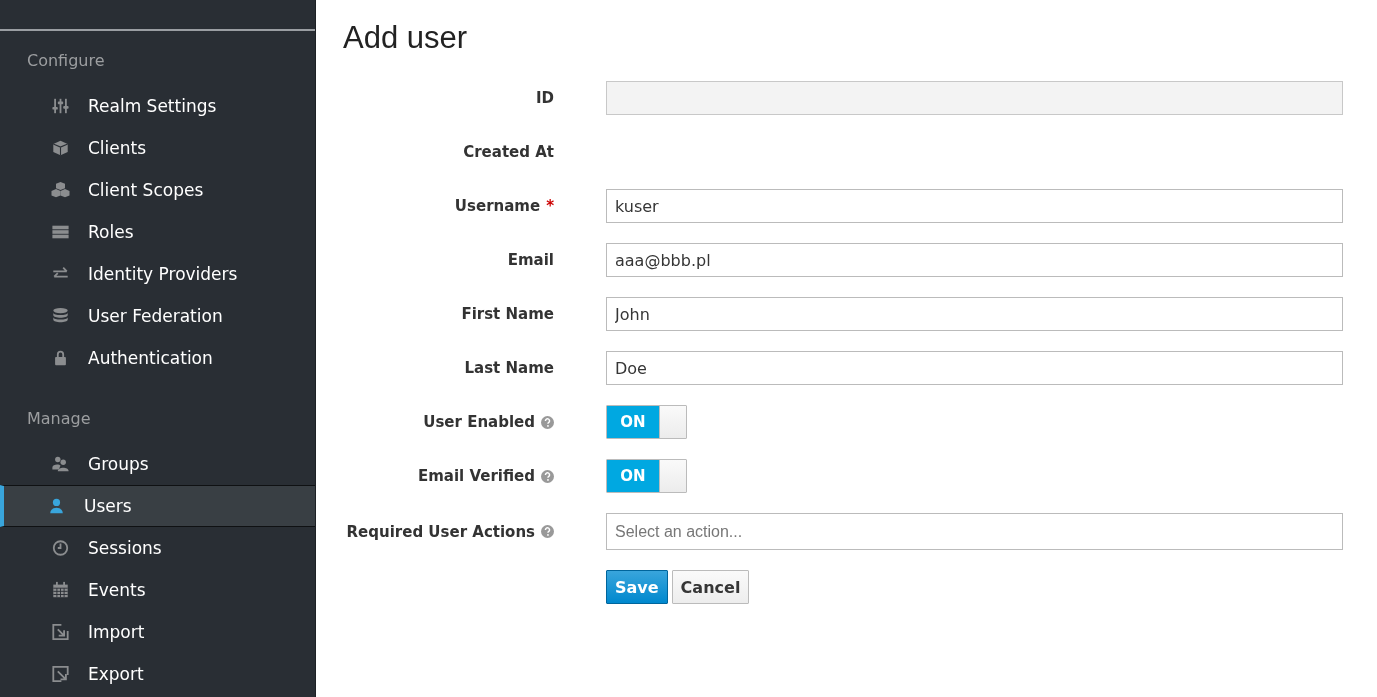  What do you see at coordinates (507, 314) in the screenshot?
I see `field-label: First Name` at bounding box center [507, 314].